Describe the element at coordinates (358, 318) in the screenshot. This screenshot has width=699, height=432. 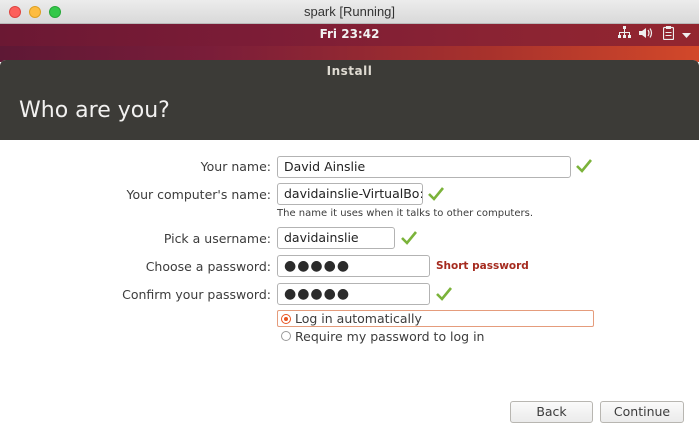
I see `login-automatically-label: Log in automatically` at that location.